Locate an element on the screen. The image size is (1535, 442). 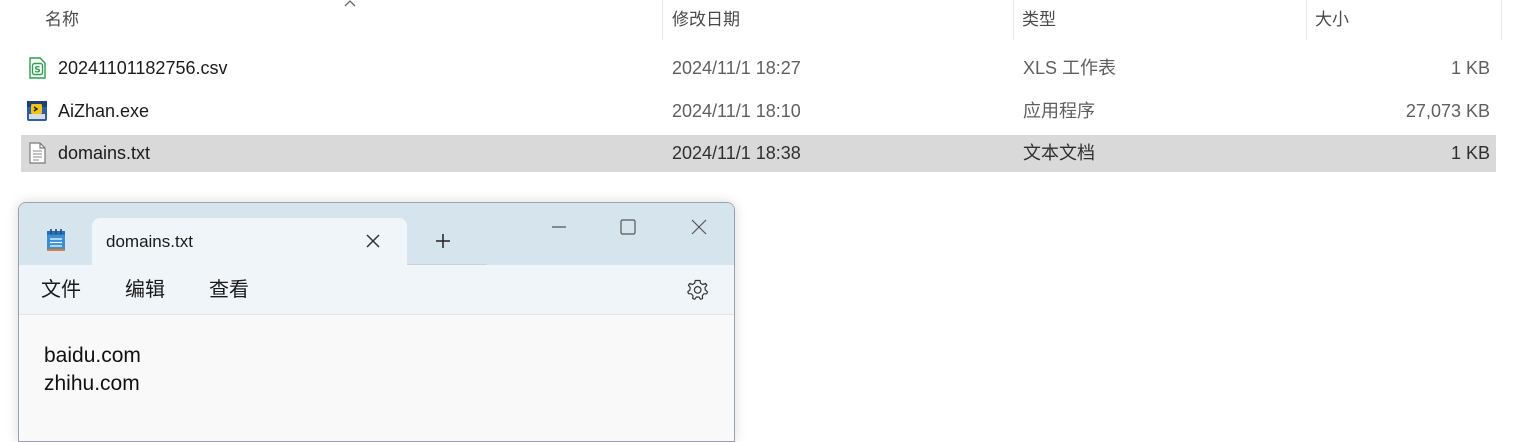
column-type-header: 类型 is located at coordinates (1039, 20).